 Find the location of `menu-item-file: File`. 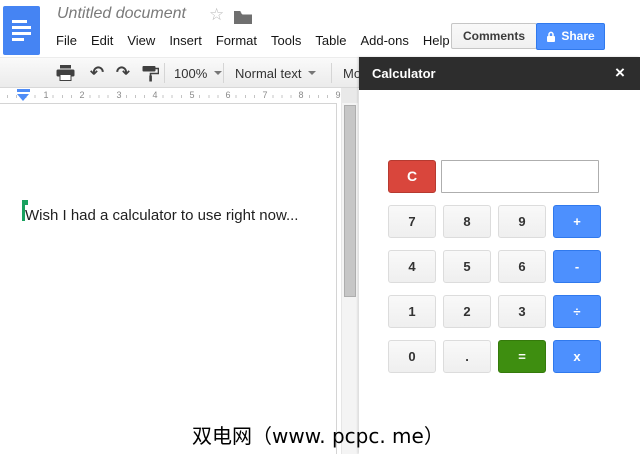

menu-item-file: File is located at coordinates (66, 40).